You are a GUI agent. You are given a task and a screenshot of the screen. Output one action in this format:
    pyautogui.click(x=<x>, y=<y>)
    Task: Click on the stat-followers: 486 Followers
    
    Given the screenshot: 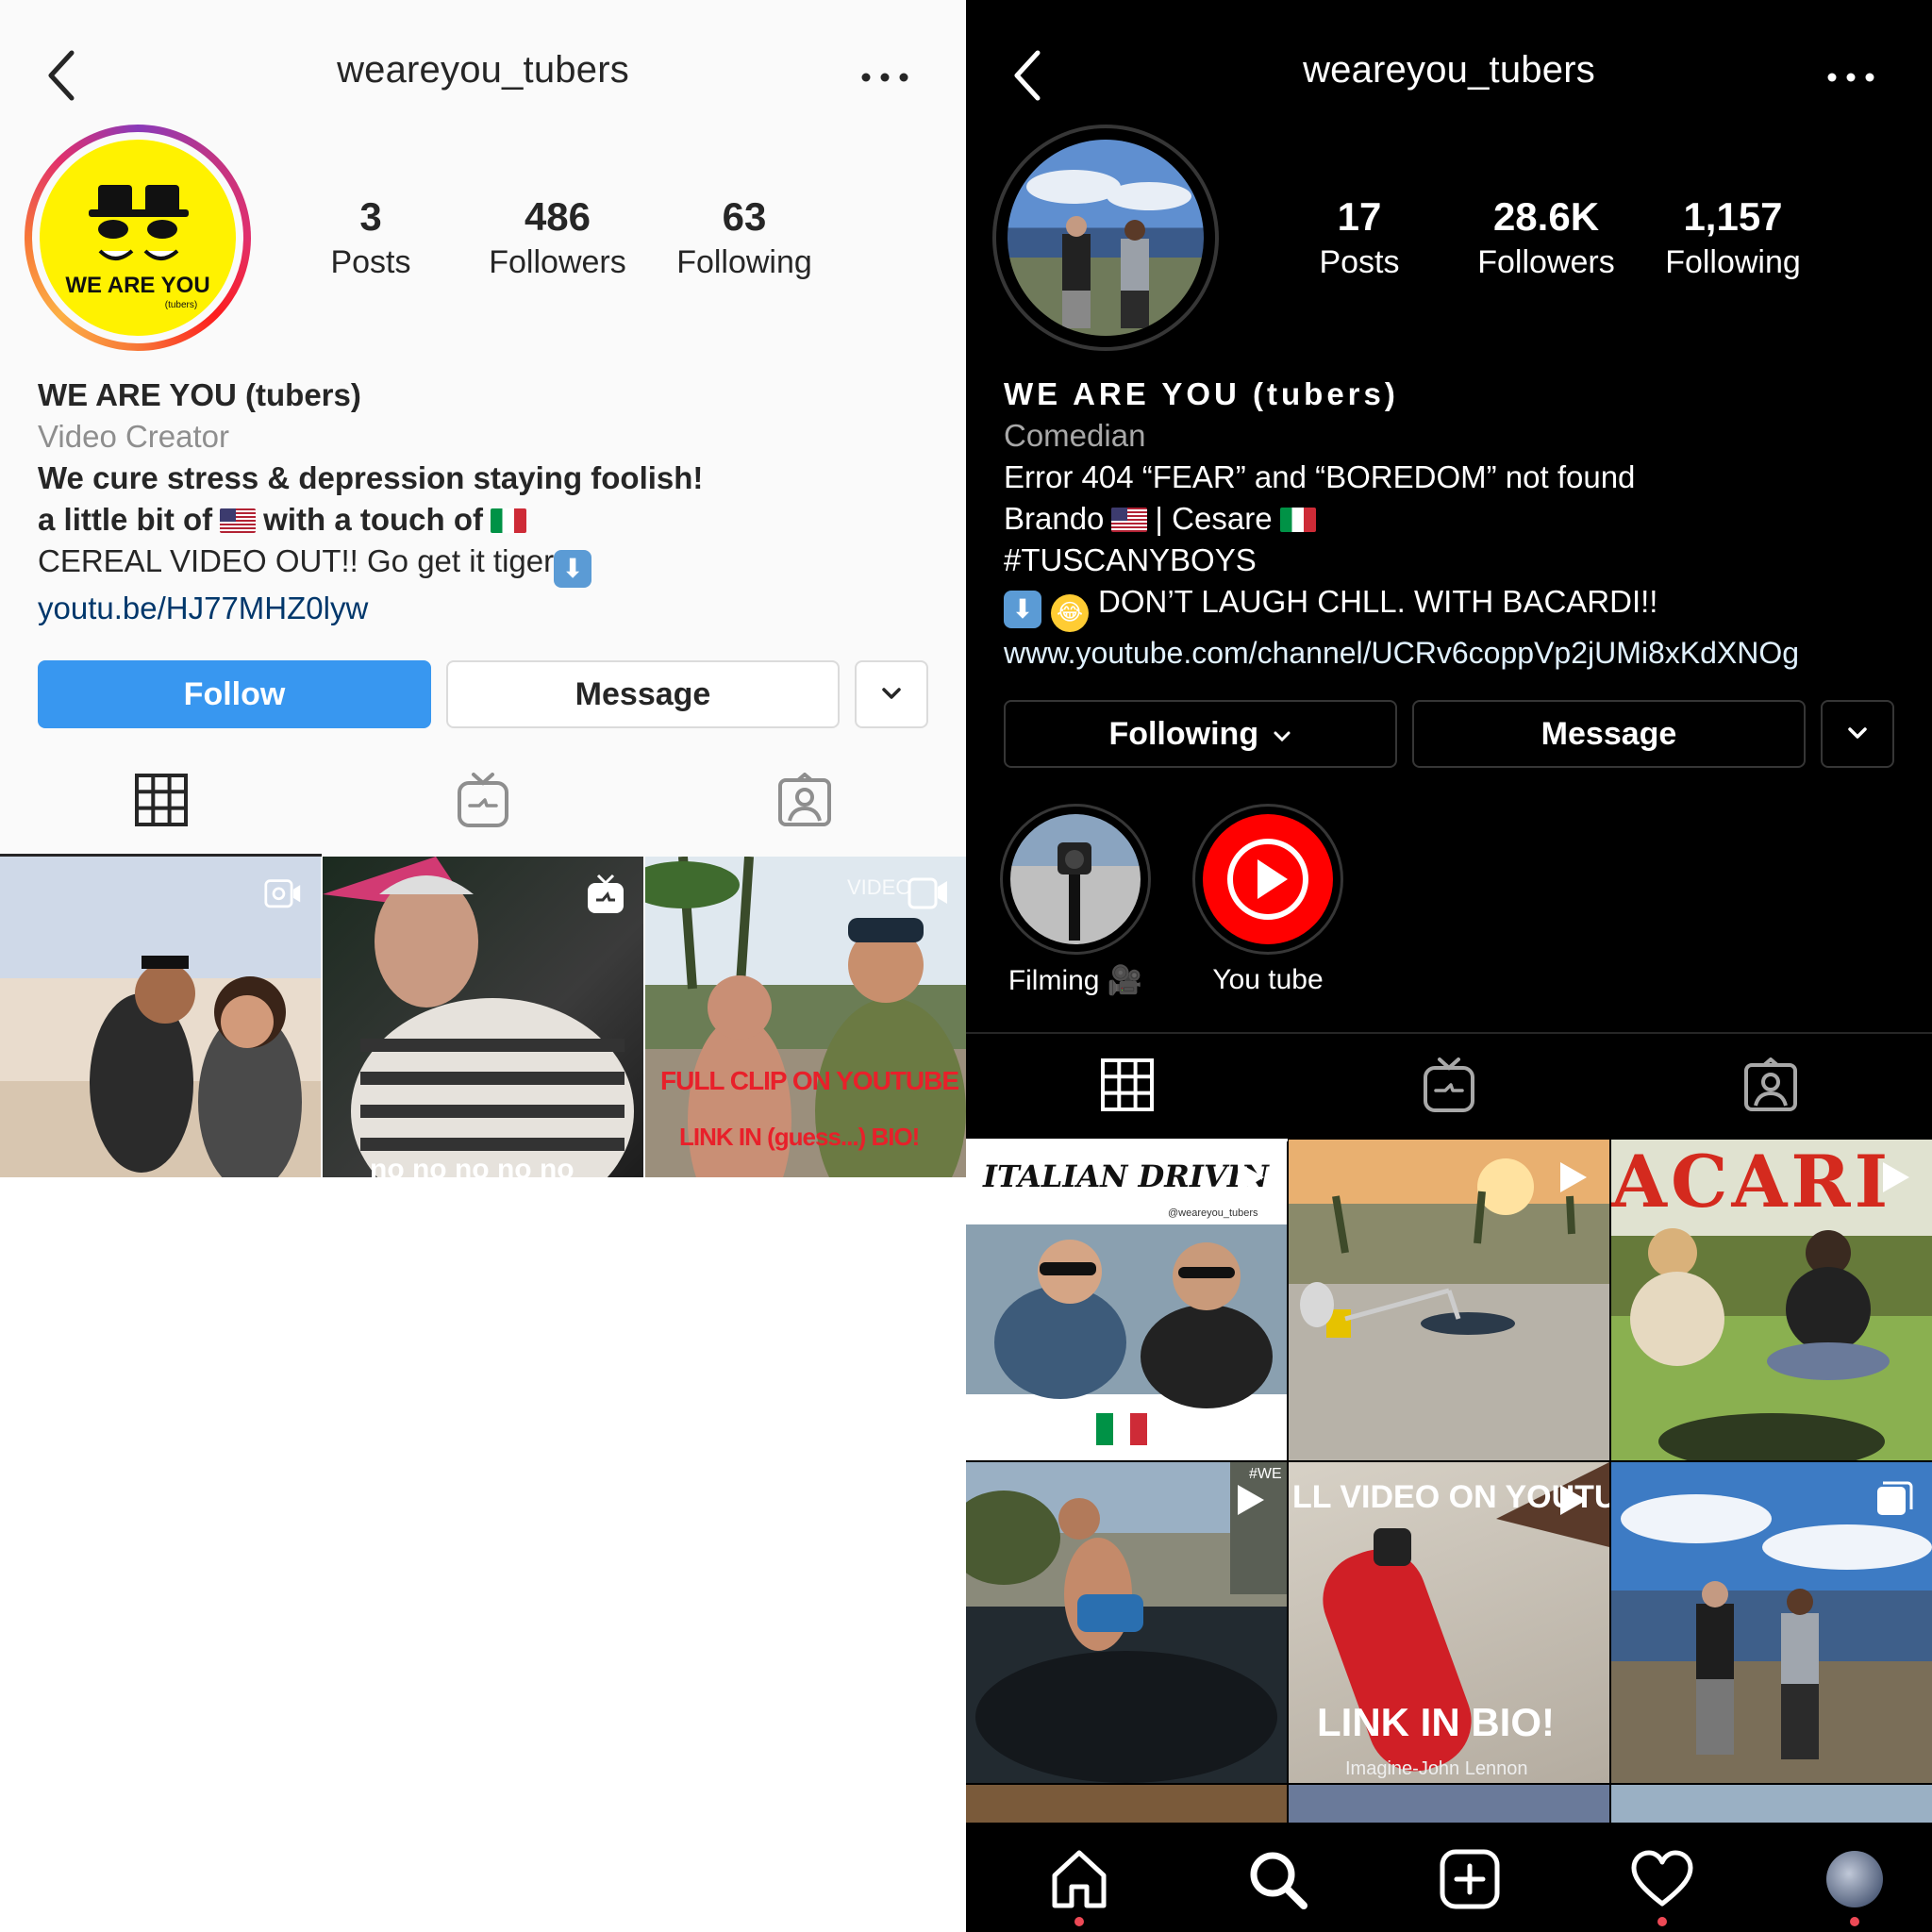 What is the action you would take?
    pyautogui.click(x=557, y=238)
    